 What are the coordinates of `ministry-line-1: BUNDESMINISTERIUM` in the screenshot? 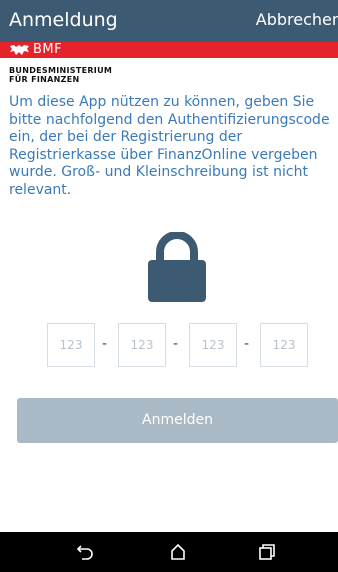 It's located at (61, 70).